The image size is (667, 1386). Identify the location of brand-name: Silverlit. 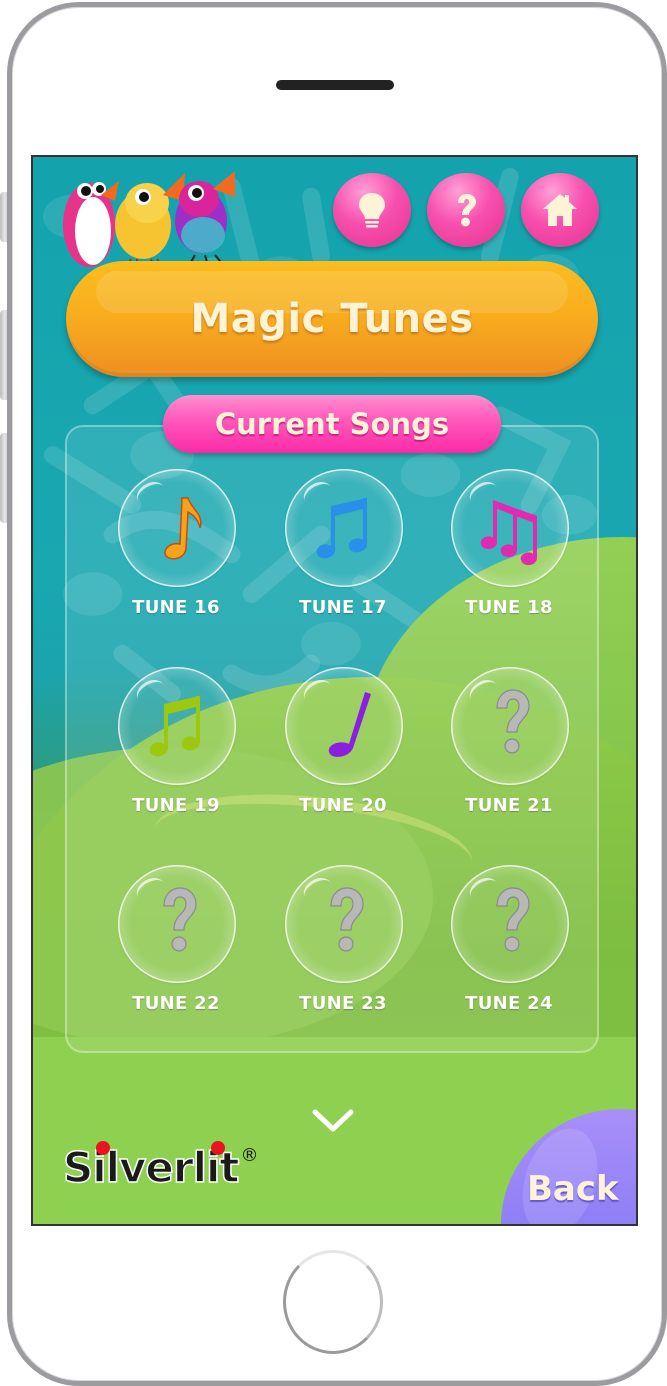
(151, 1167).